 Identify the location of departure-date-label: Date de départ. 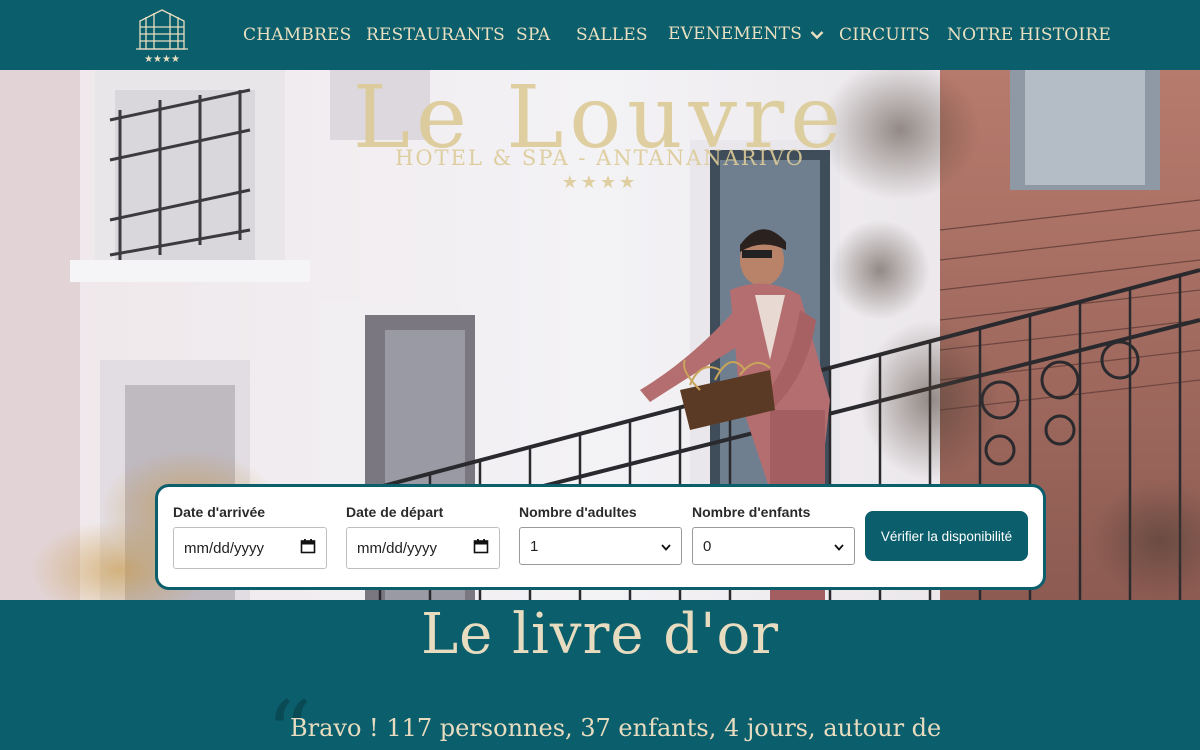
(395, 512).